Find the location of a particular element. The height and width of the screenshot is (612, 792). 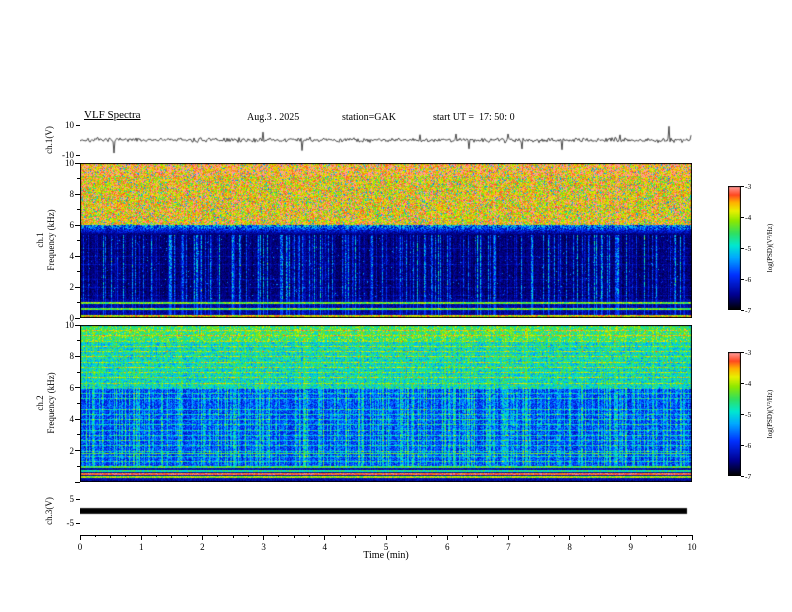

ch2-frequency-axis-label: ch.2 Frequency (kHz) is located at coordinates (46, 402).